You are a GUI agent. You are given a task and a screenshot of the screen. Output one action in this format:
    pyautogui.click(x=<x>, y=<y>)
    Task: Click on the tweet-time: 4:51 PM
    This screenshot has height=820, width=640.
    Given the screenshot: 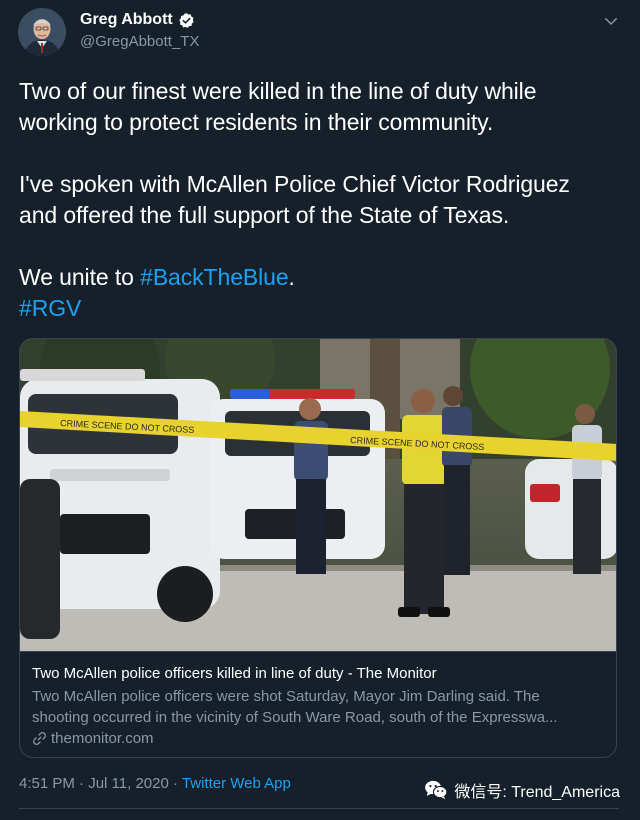 What is the action you would take?
    pyautogui.click(x=47, y=783)
    